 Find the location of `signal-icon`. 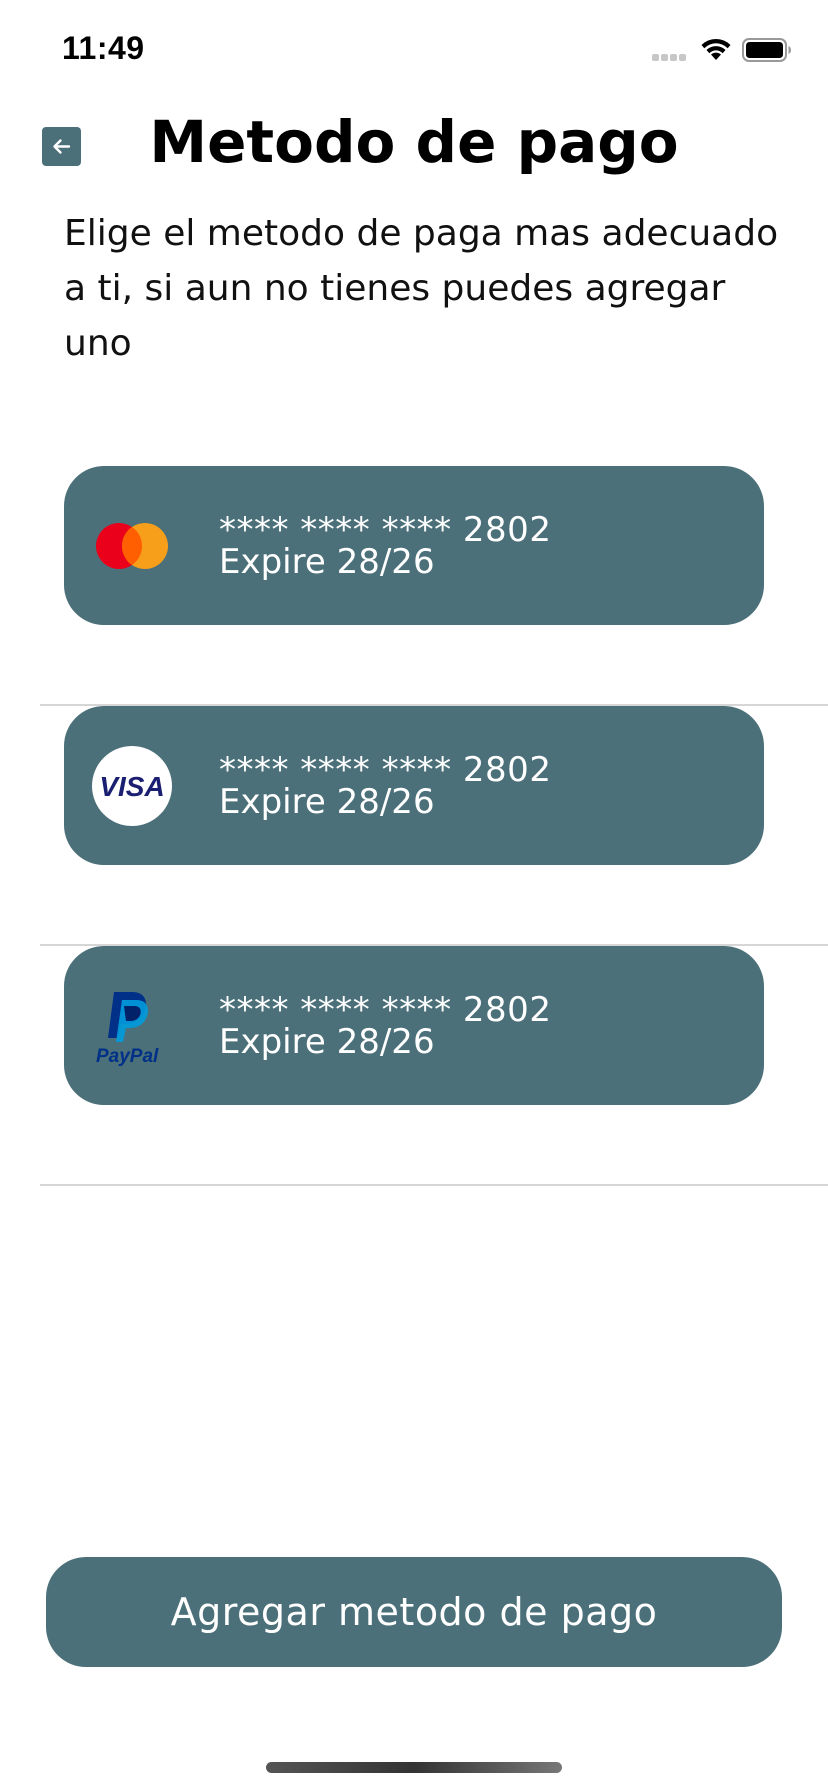

signal-icon is located at coordinates (672, 57).